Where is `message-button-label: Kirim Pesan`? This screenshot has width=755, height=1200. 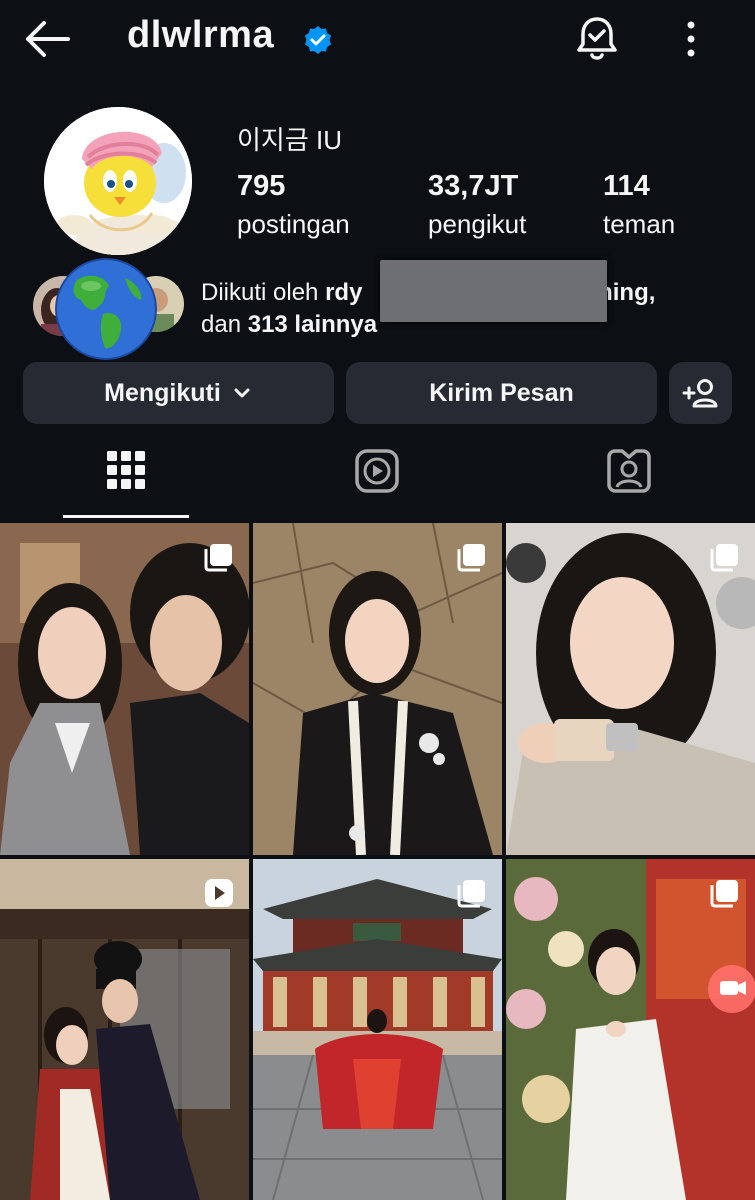
message-button-label: Kirim Pesan is located at coordinates (501, 392).